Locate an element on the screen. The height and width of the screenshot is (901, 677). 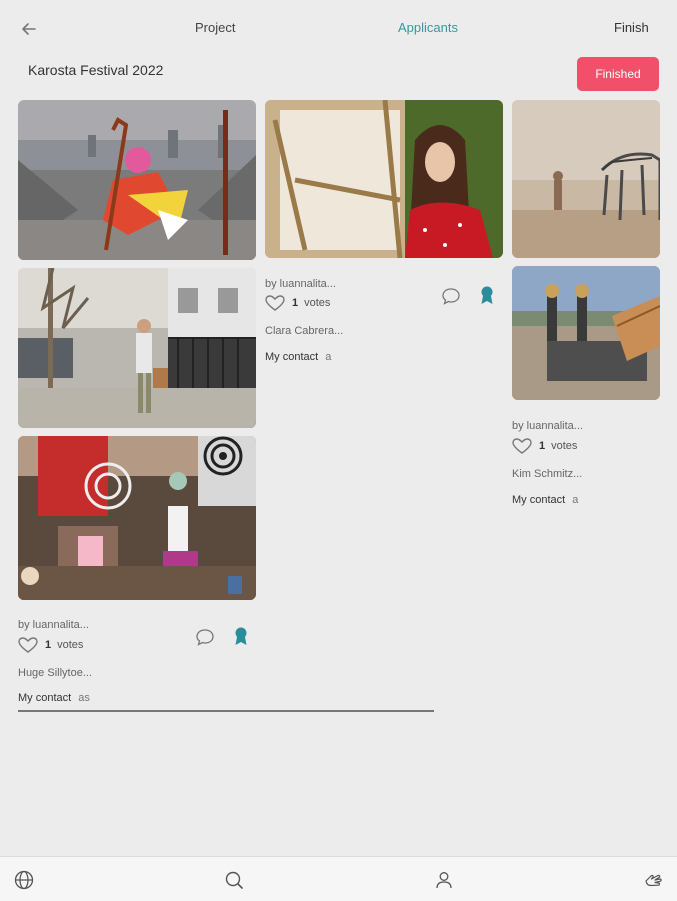
photo-street-walker is located at coordinates (137, 348).